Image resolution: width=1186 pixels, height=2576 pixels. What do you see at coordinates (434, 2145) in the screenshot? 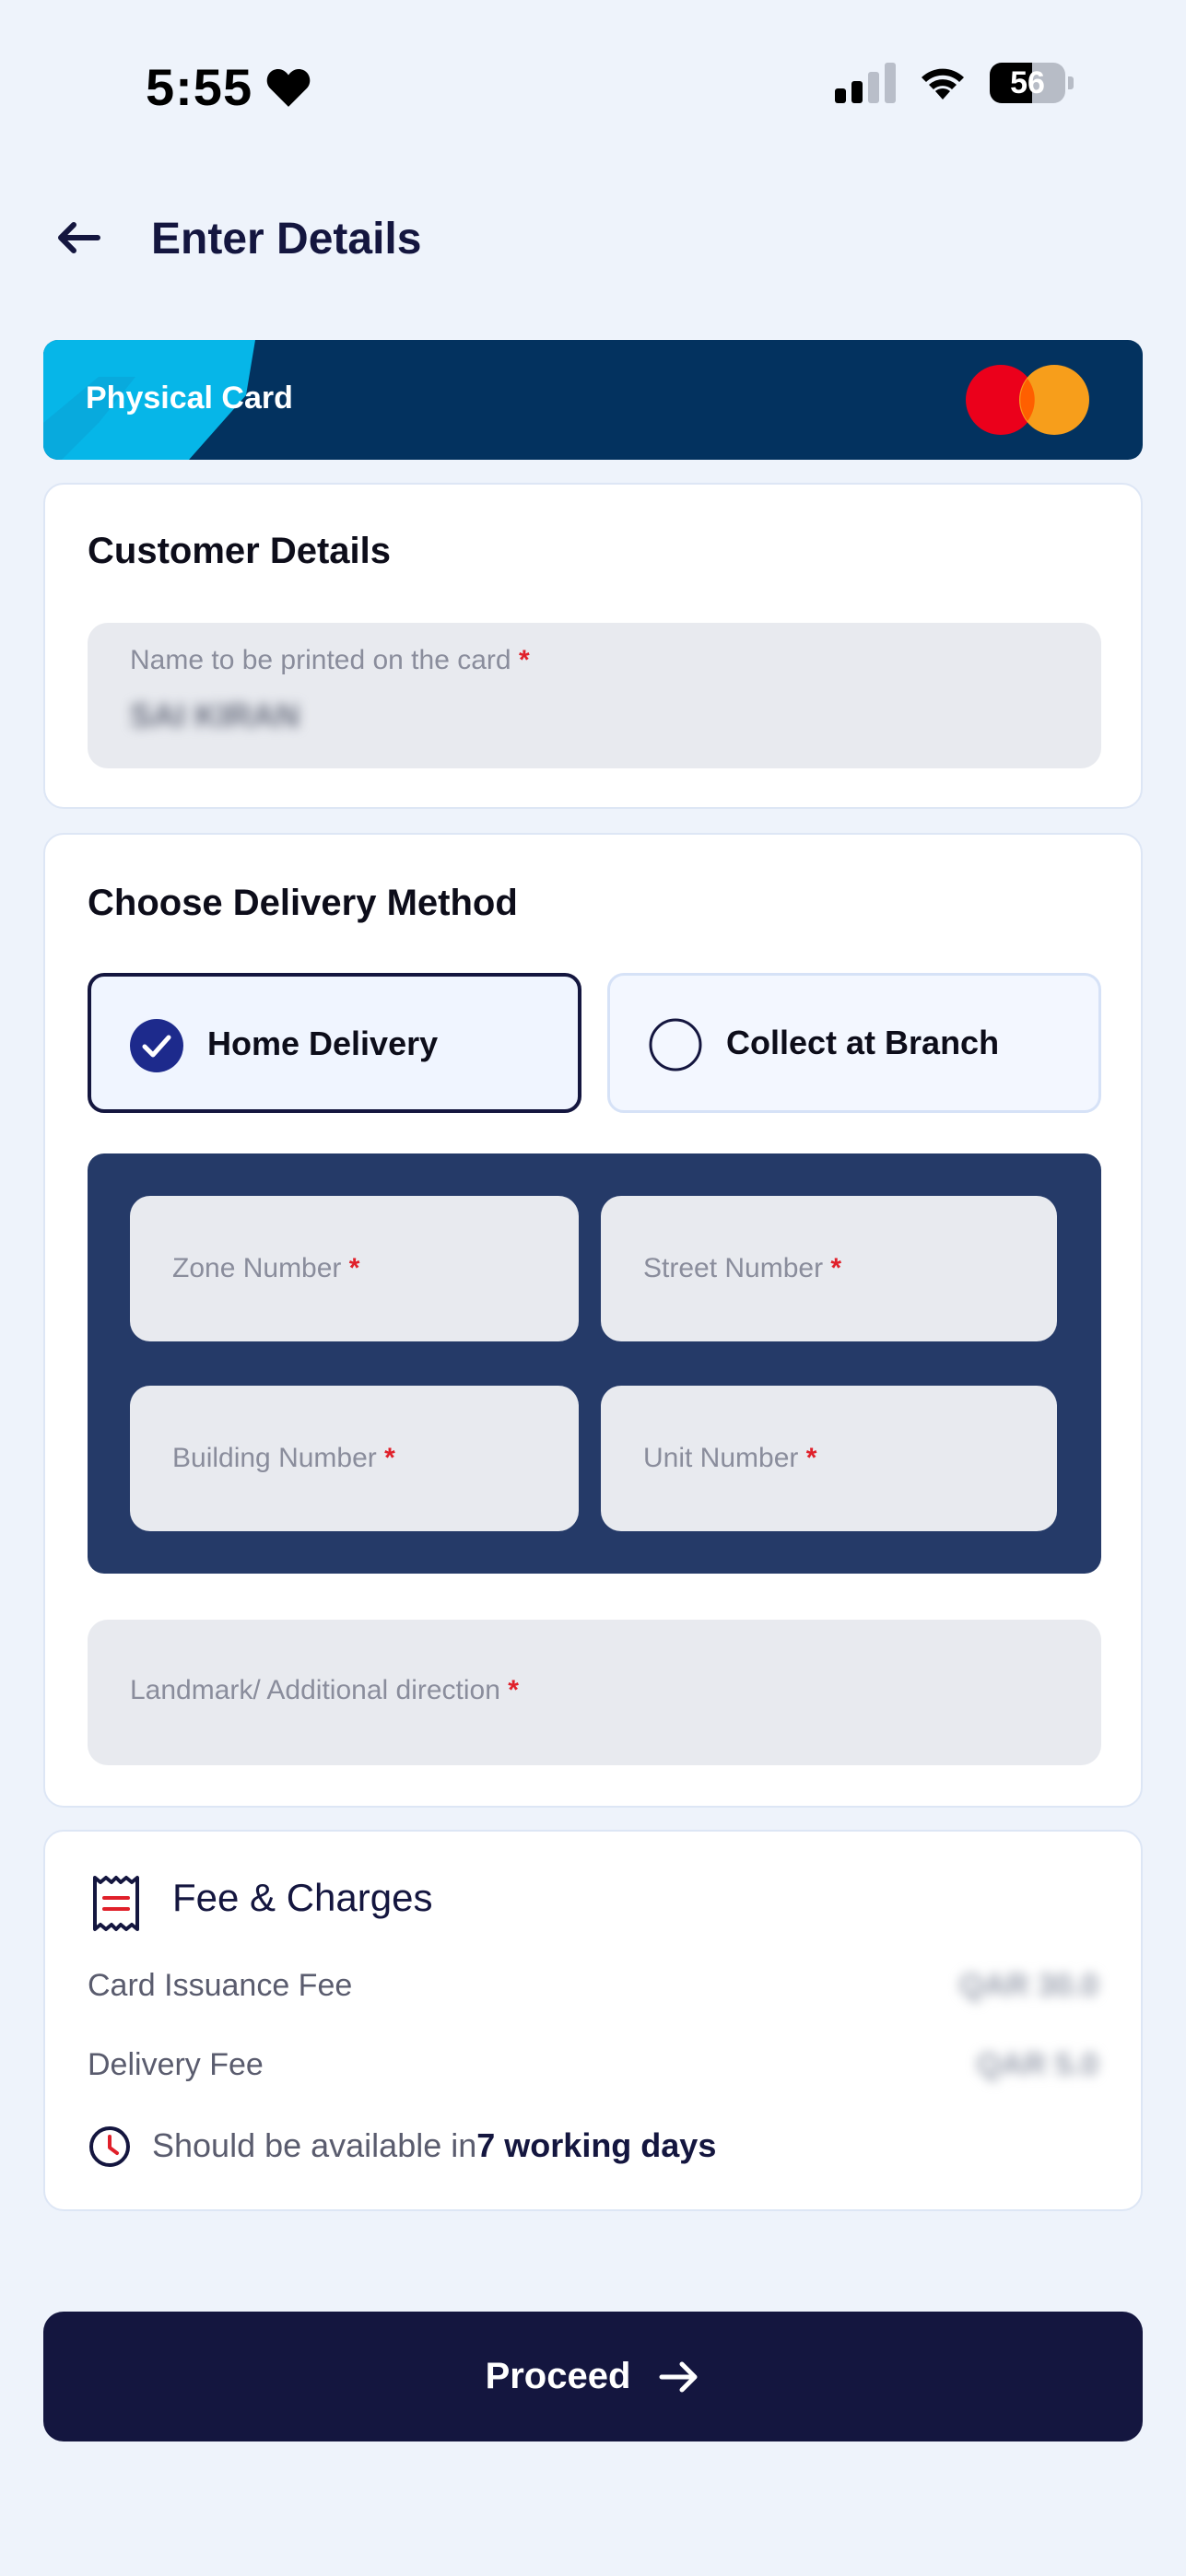
I see `availability-text: Should be available in7 working days` at bounding box center [434, 2145].